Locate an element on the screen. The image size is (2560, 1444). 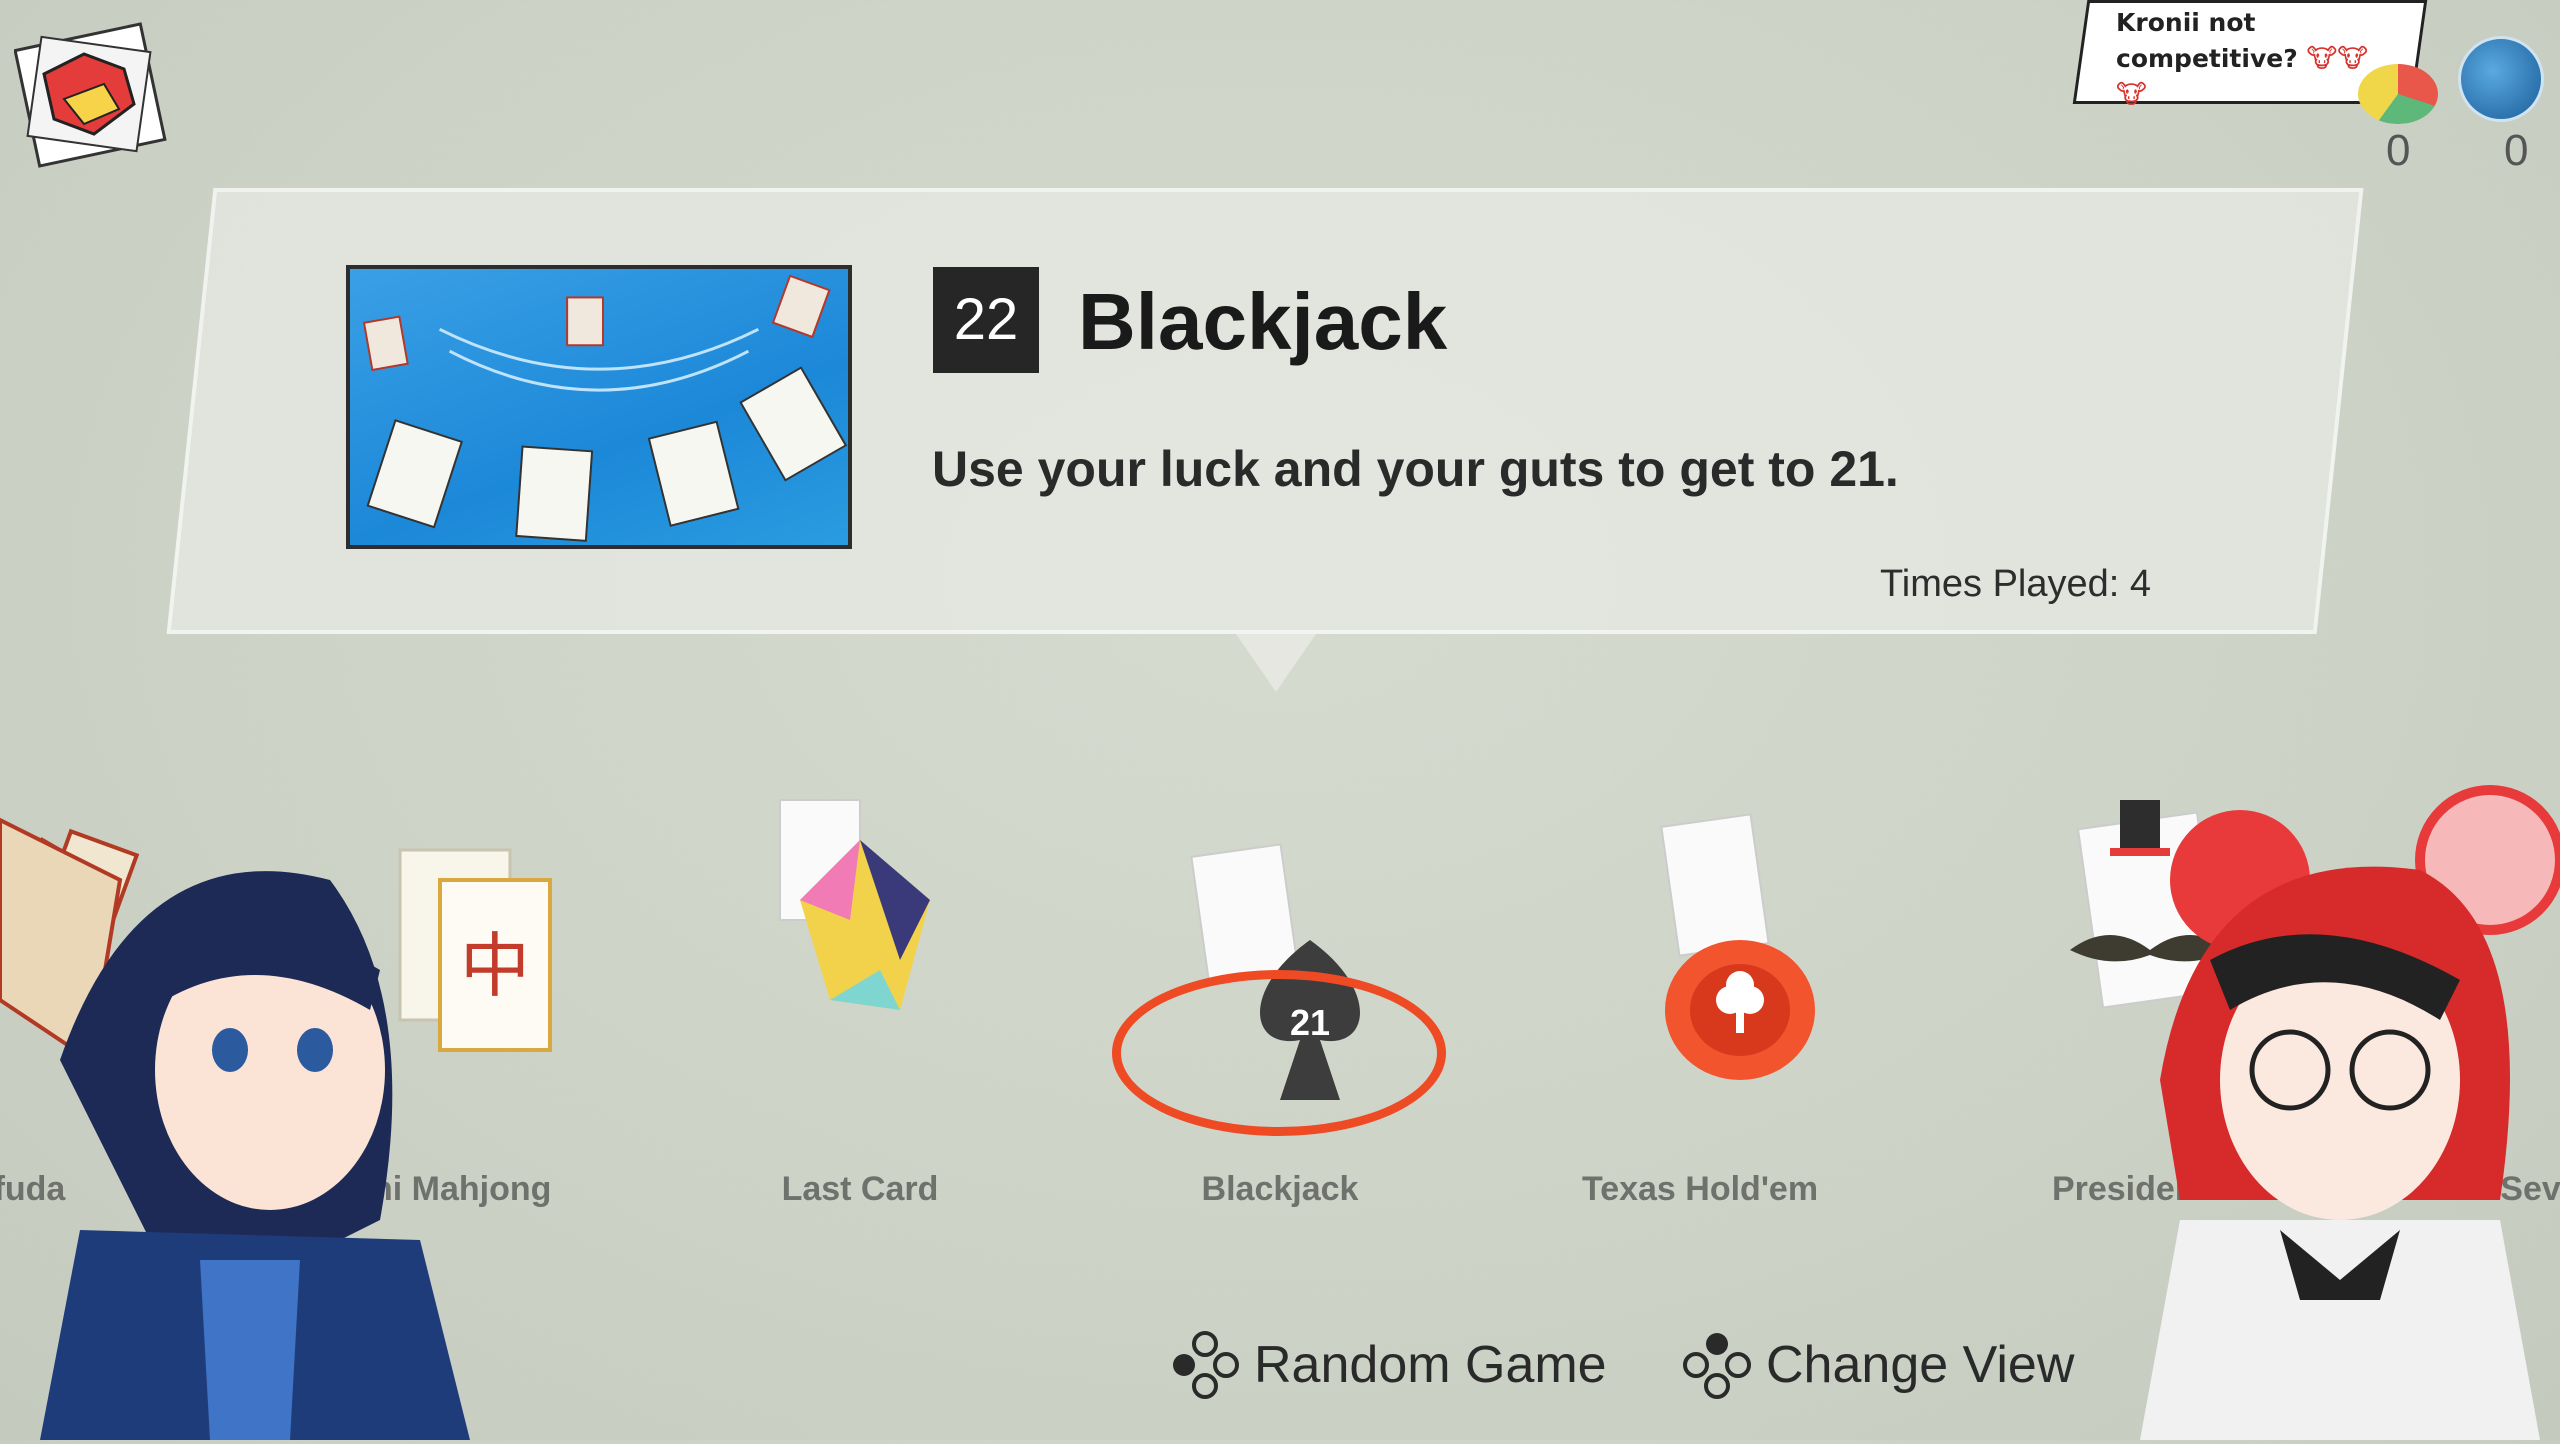
last-card-icon is located at coordinates (854, 904).